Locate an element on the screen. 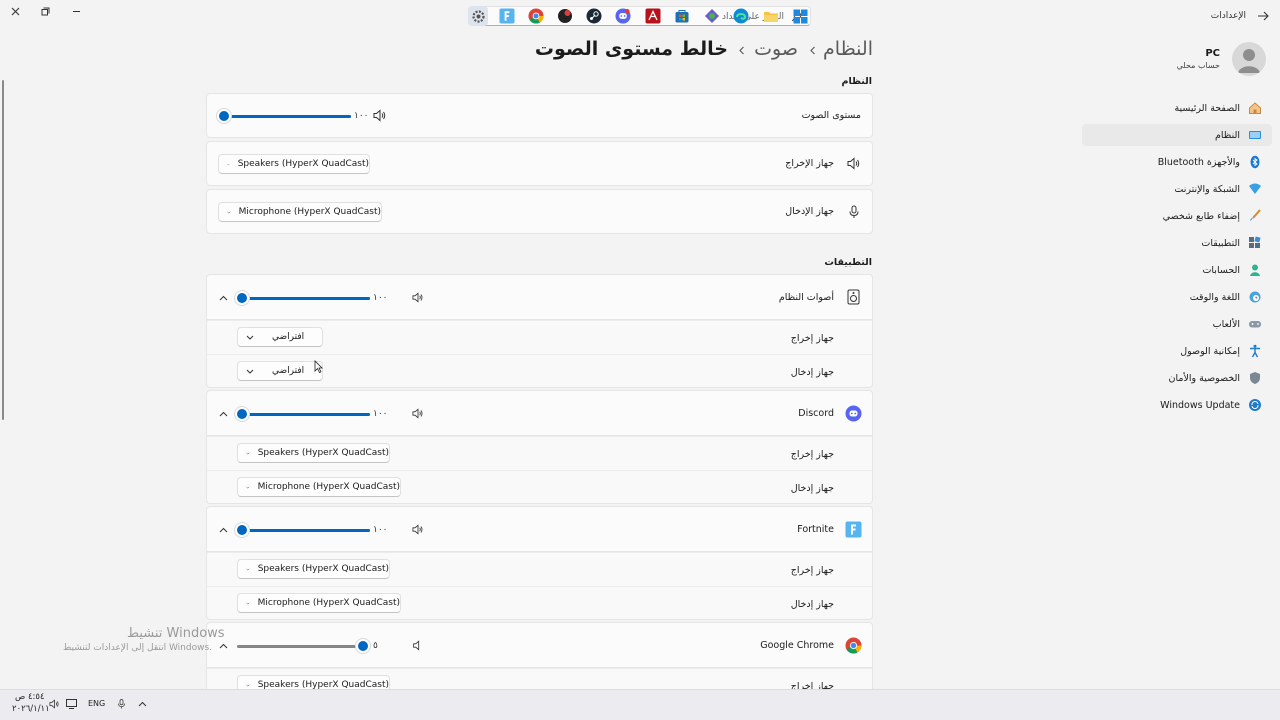 The height and width of the screenshot is (720, 1280). minimize-button is located at coordinates (76, 11).